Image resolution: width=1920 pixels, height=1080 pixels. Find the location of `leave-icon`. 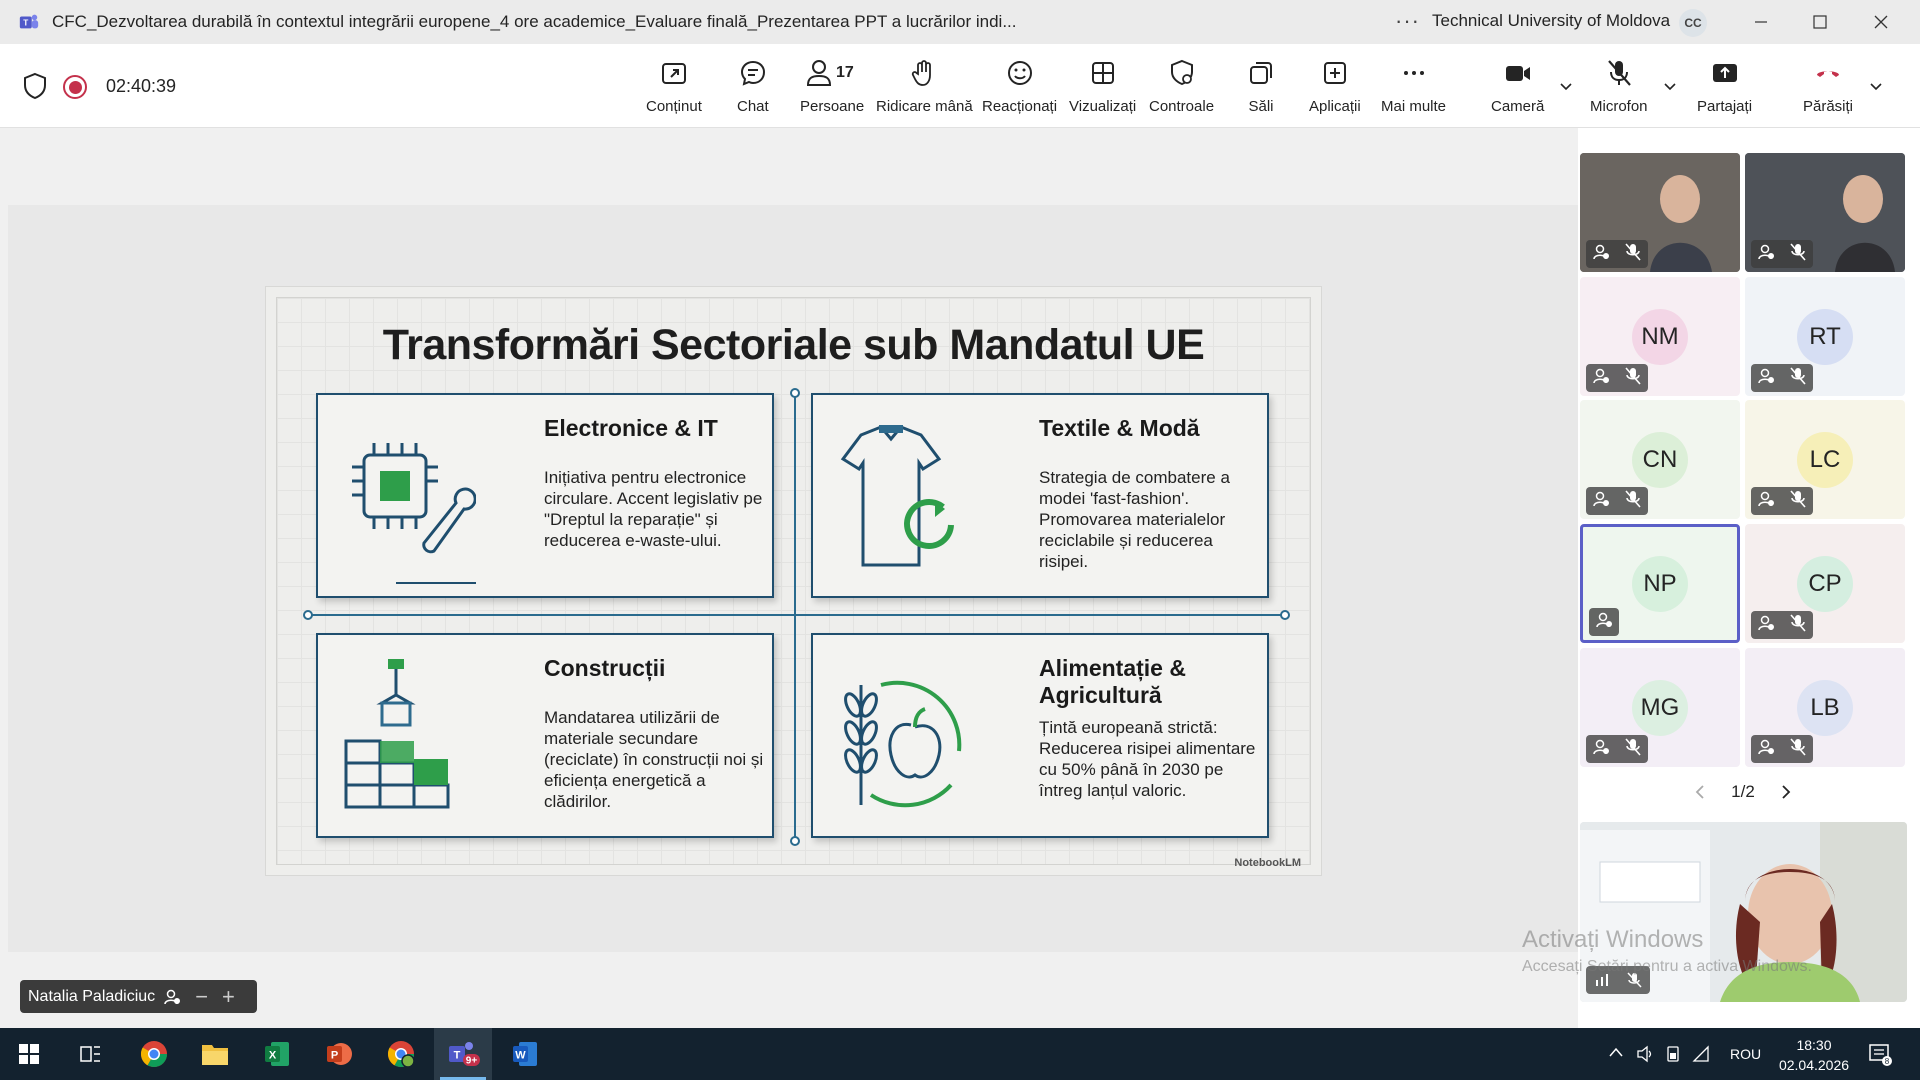

leave-icon is located at coordinates (1828, 74).